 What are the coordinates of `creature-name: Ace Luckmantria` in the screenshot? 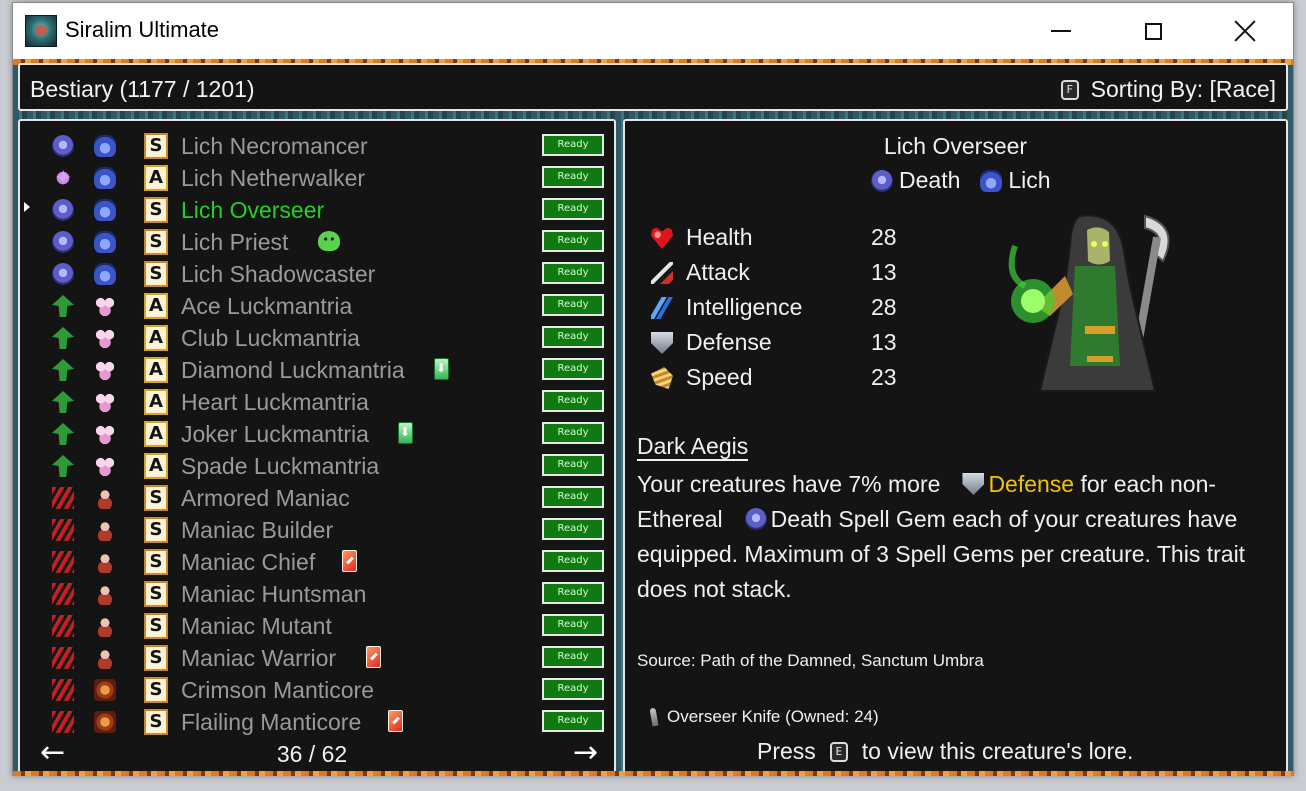 It's located at (267, 306).